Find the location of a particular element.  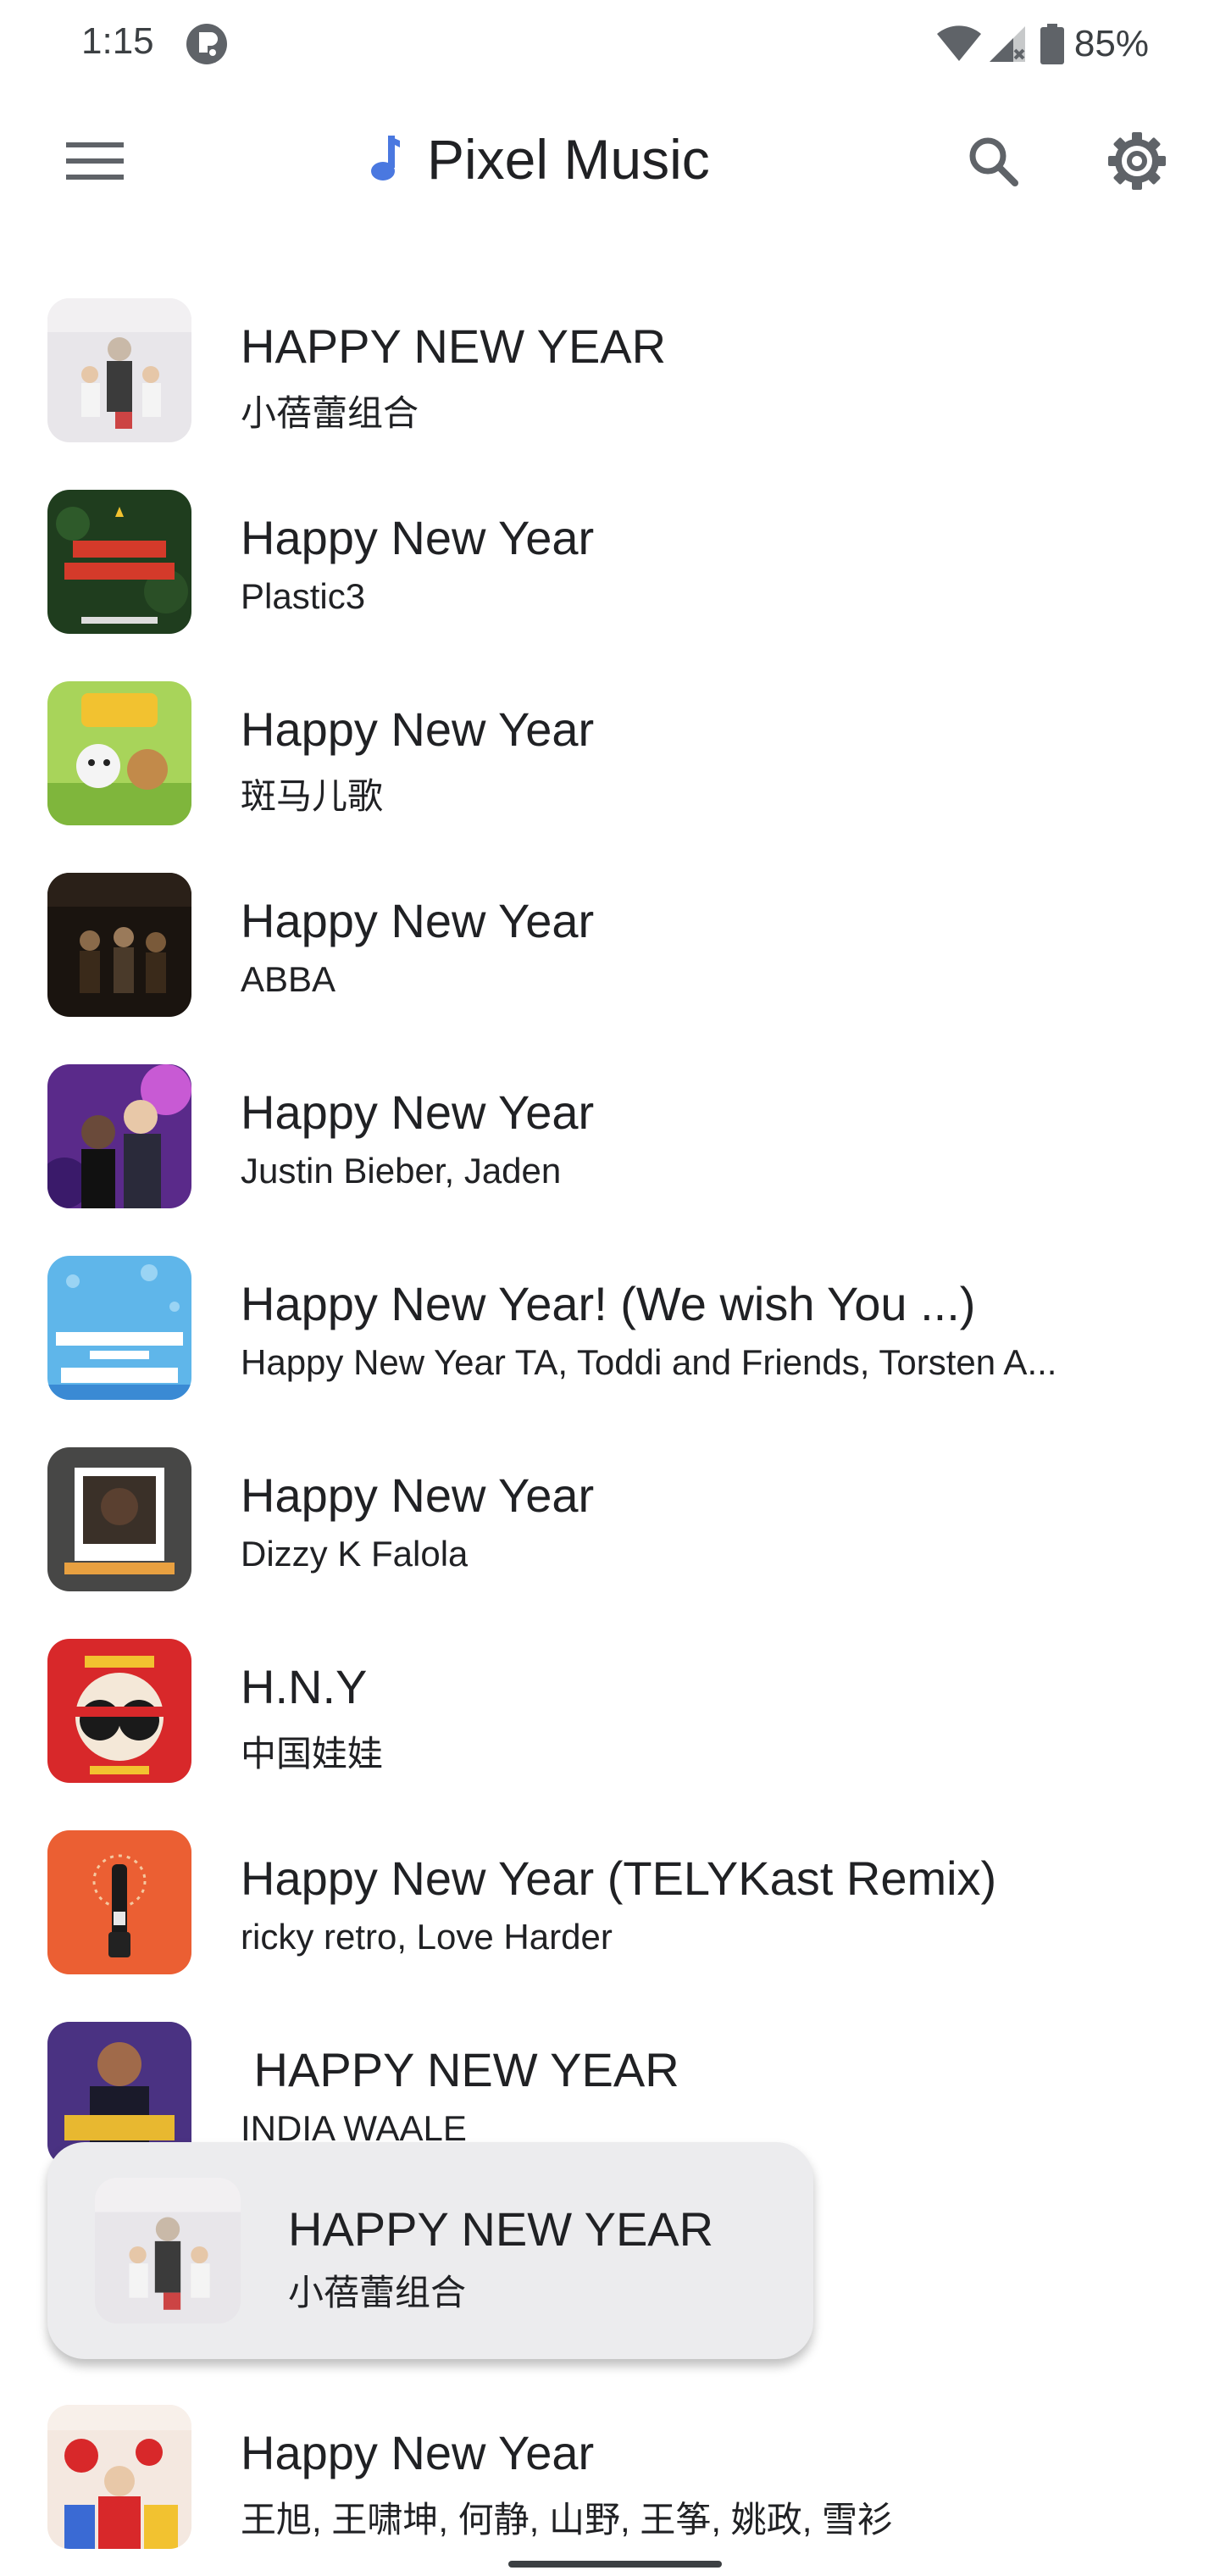

song-artist: ricky retro, Love Harder is located at coordinates (427, 1937).